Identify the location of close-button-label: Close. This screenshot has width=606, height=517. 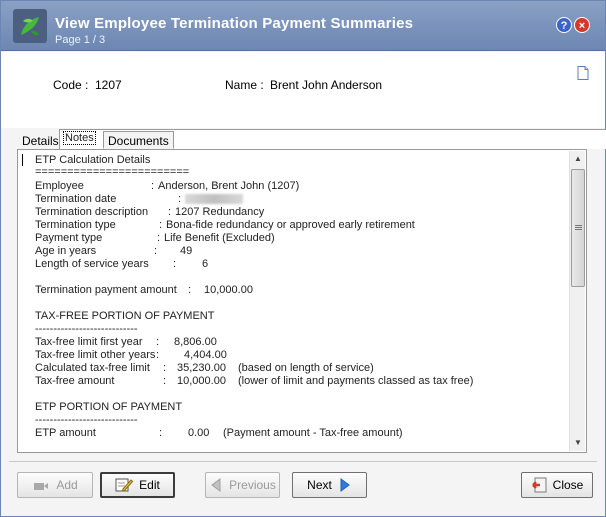
(568, 485).